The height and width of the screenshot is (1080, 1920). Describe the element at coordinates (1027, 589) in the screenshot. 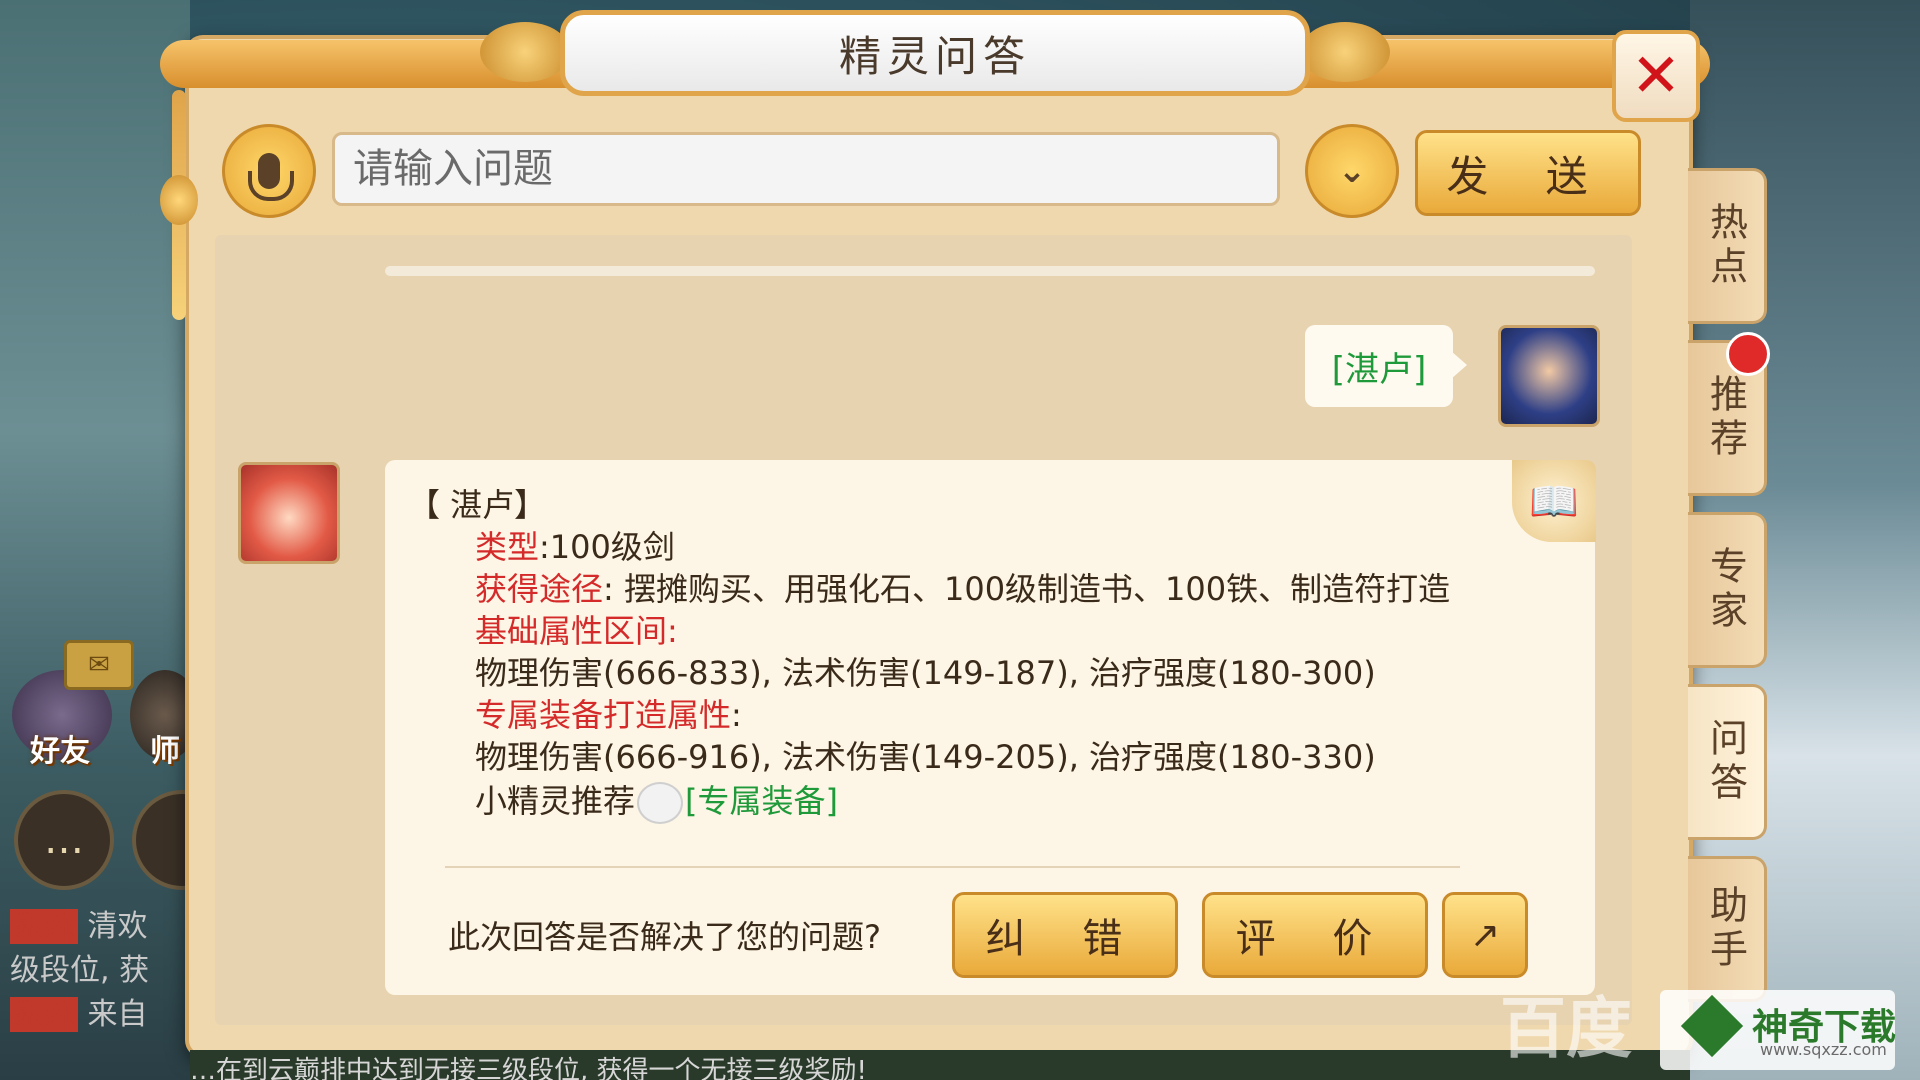

I see `source-value: : 摆摊购买、用强化石、100级制造书、100铁、制造符打造` at that location.